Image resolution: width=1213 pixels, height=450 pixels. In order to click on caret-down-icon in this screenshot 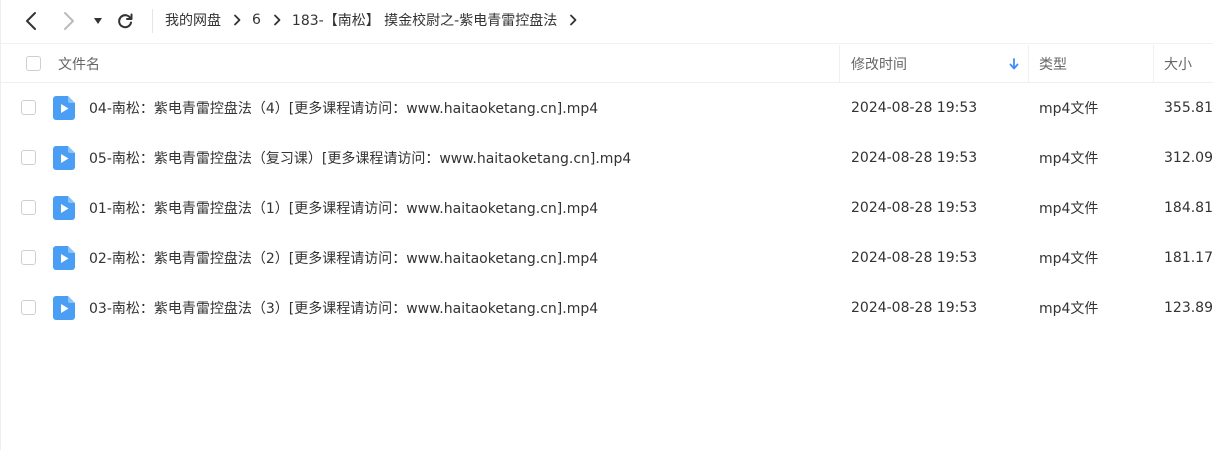, I will do `click(98, 21)`.